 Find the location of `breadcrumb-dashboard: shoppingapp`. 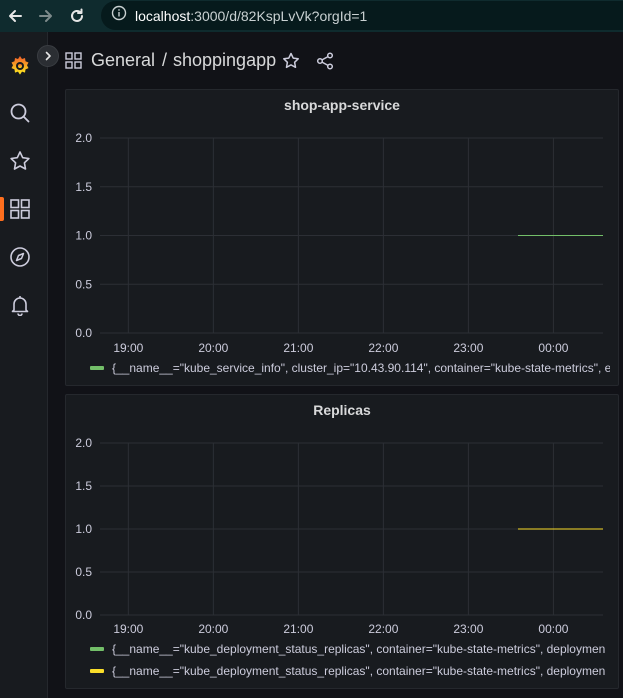

breadcrumb-dashboard: shoppingapp is located at coordinates (224, 60).